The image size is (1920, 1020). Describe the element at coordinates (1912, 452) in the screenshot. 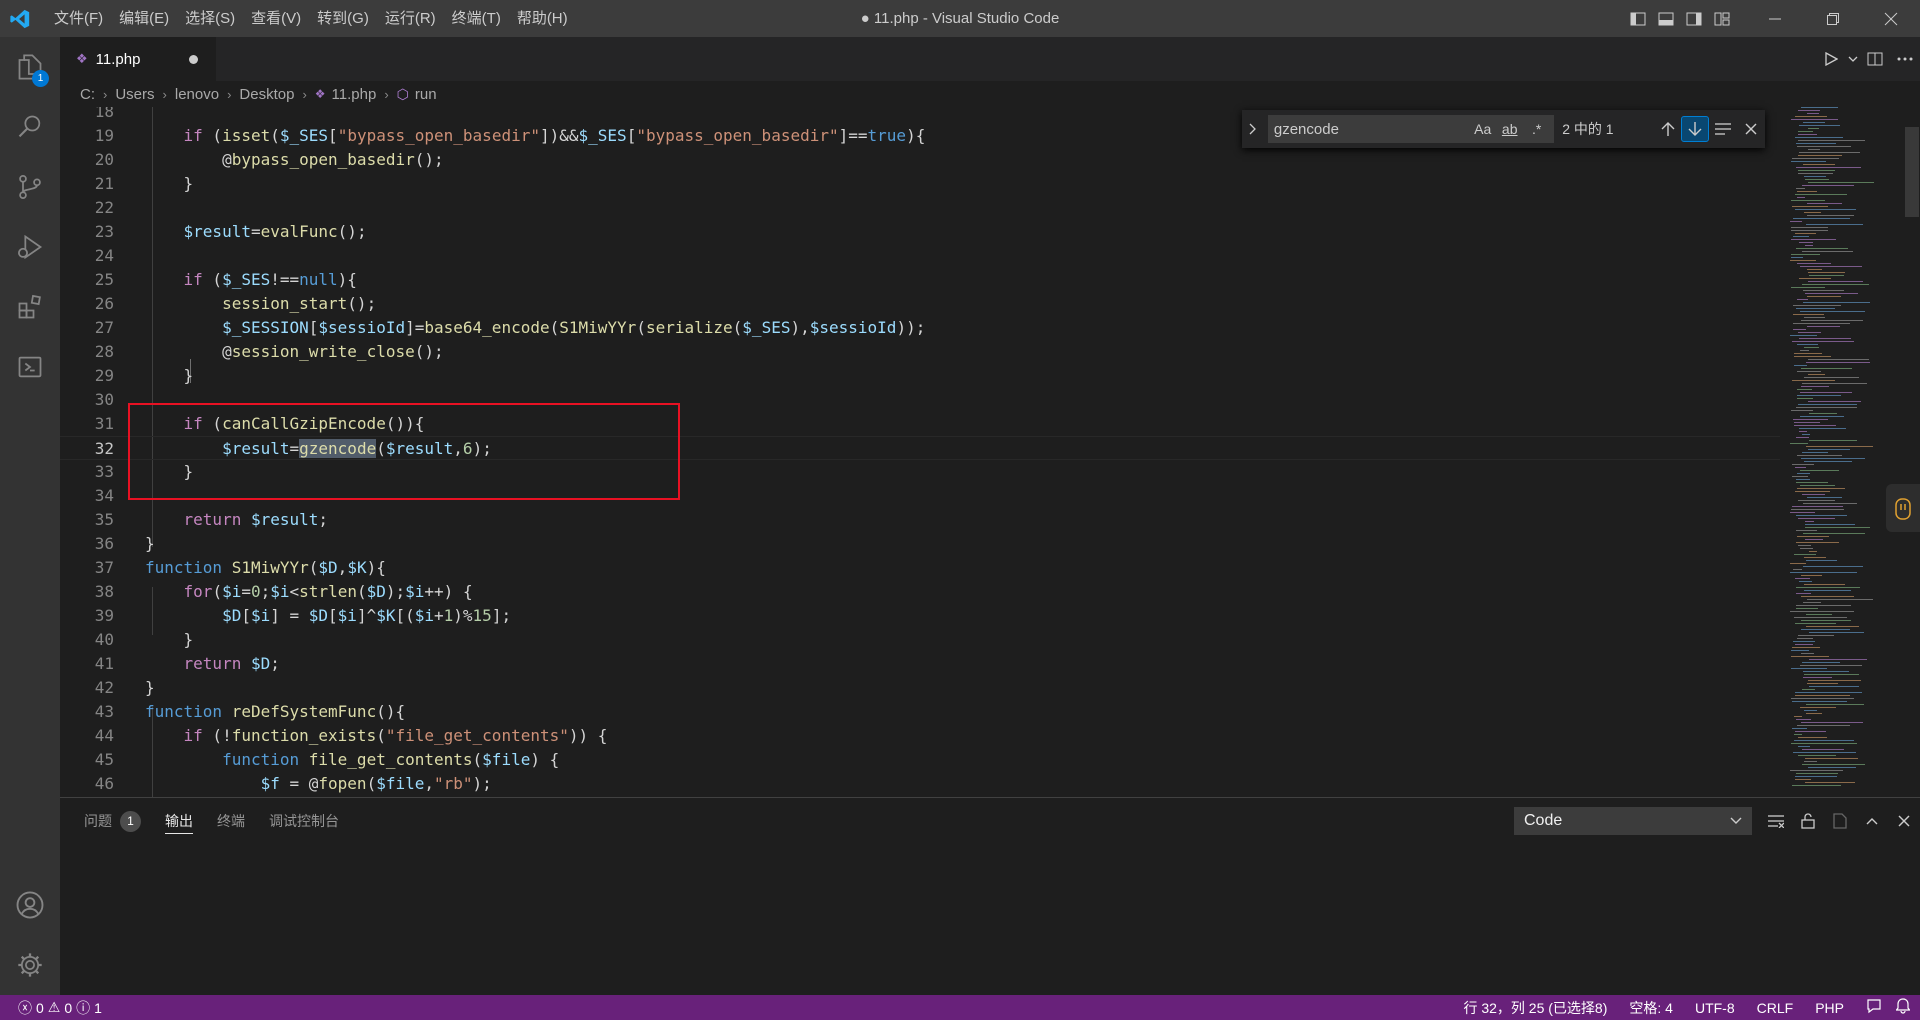

I see `editor-scrollbar` at that location.